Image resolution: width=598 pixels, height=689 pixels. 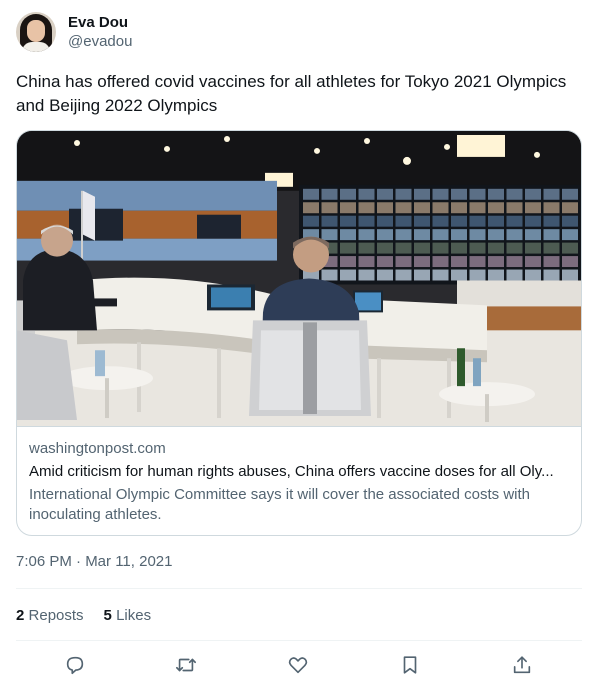 I want to click on reposts-count: 2, so click(x=20, y=615).